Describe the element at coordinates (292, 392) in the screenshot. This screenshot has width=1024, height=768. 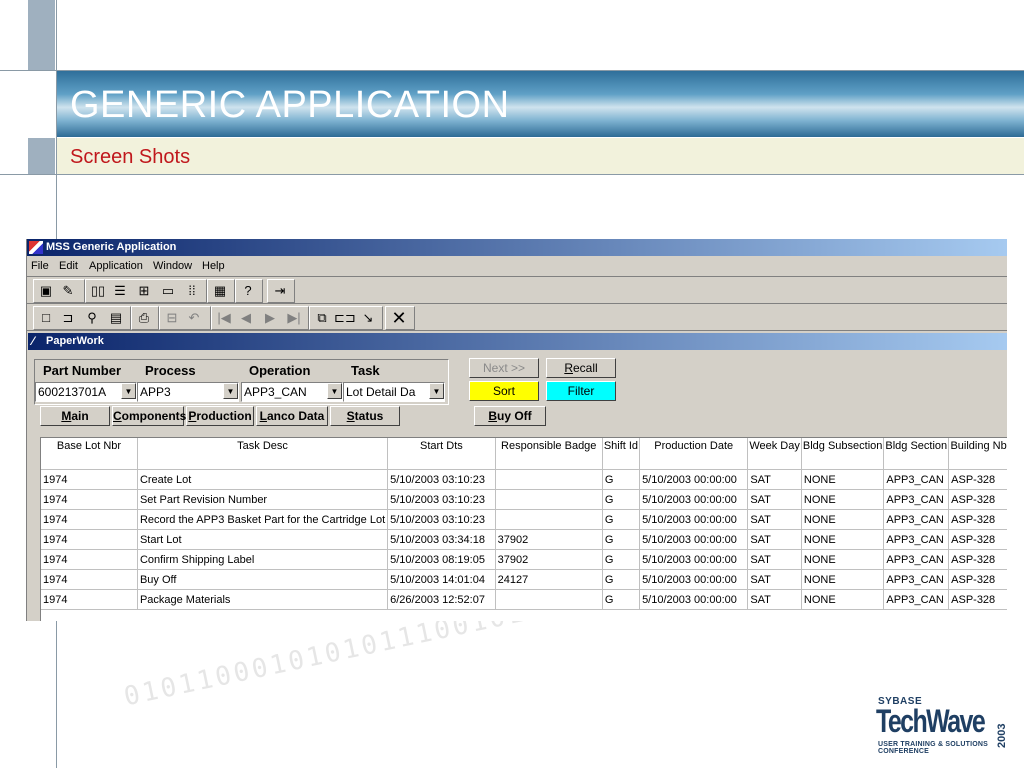
I see `operation-select: APP3_CAN ▼` at that location.